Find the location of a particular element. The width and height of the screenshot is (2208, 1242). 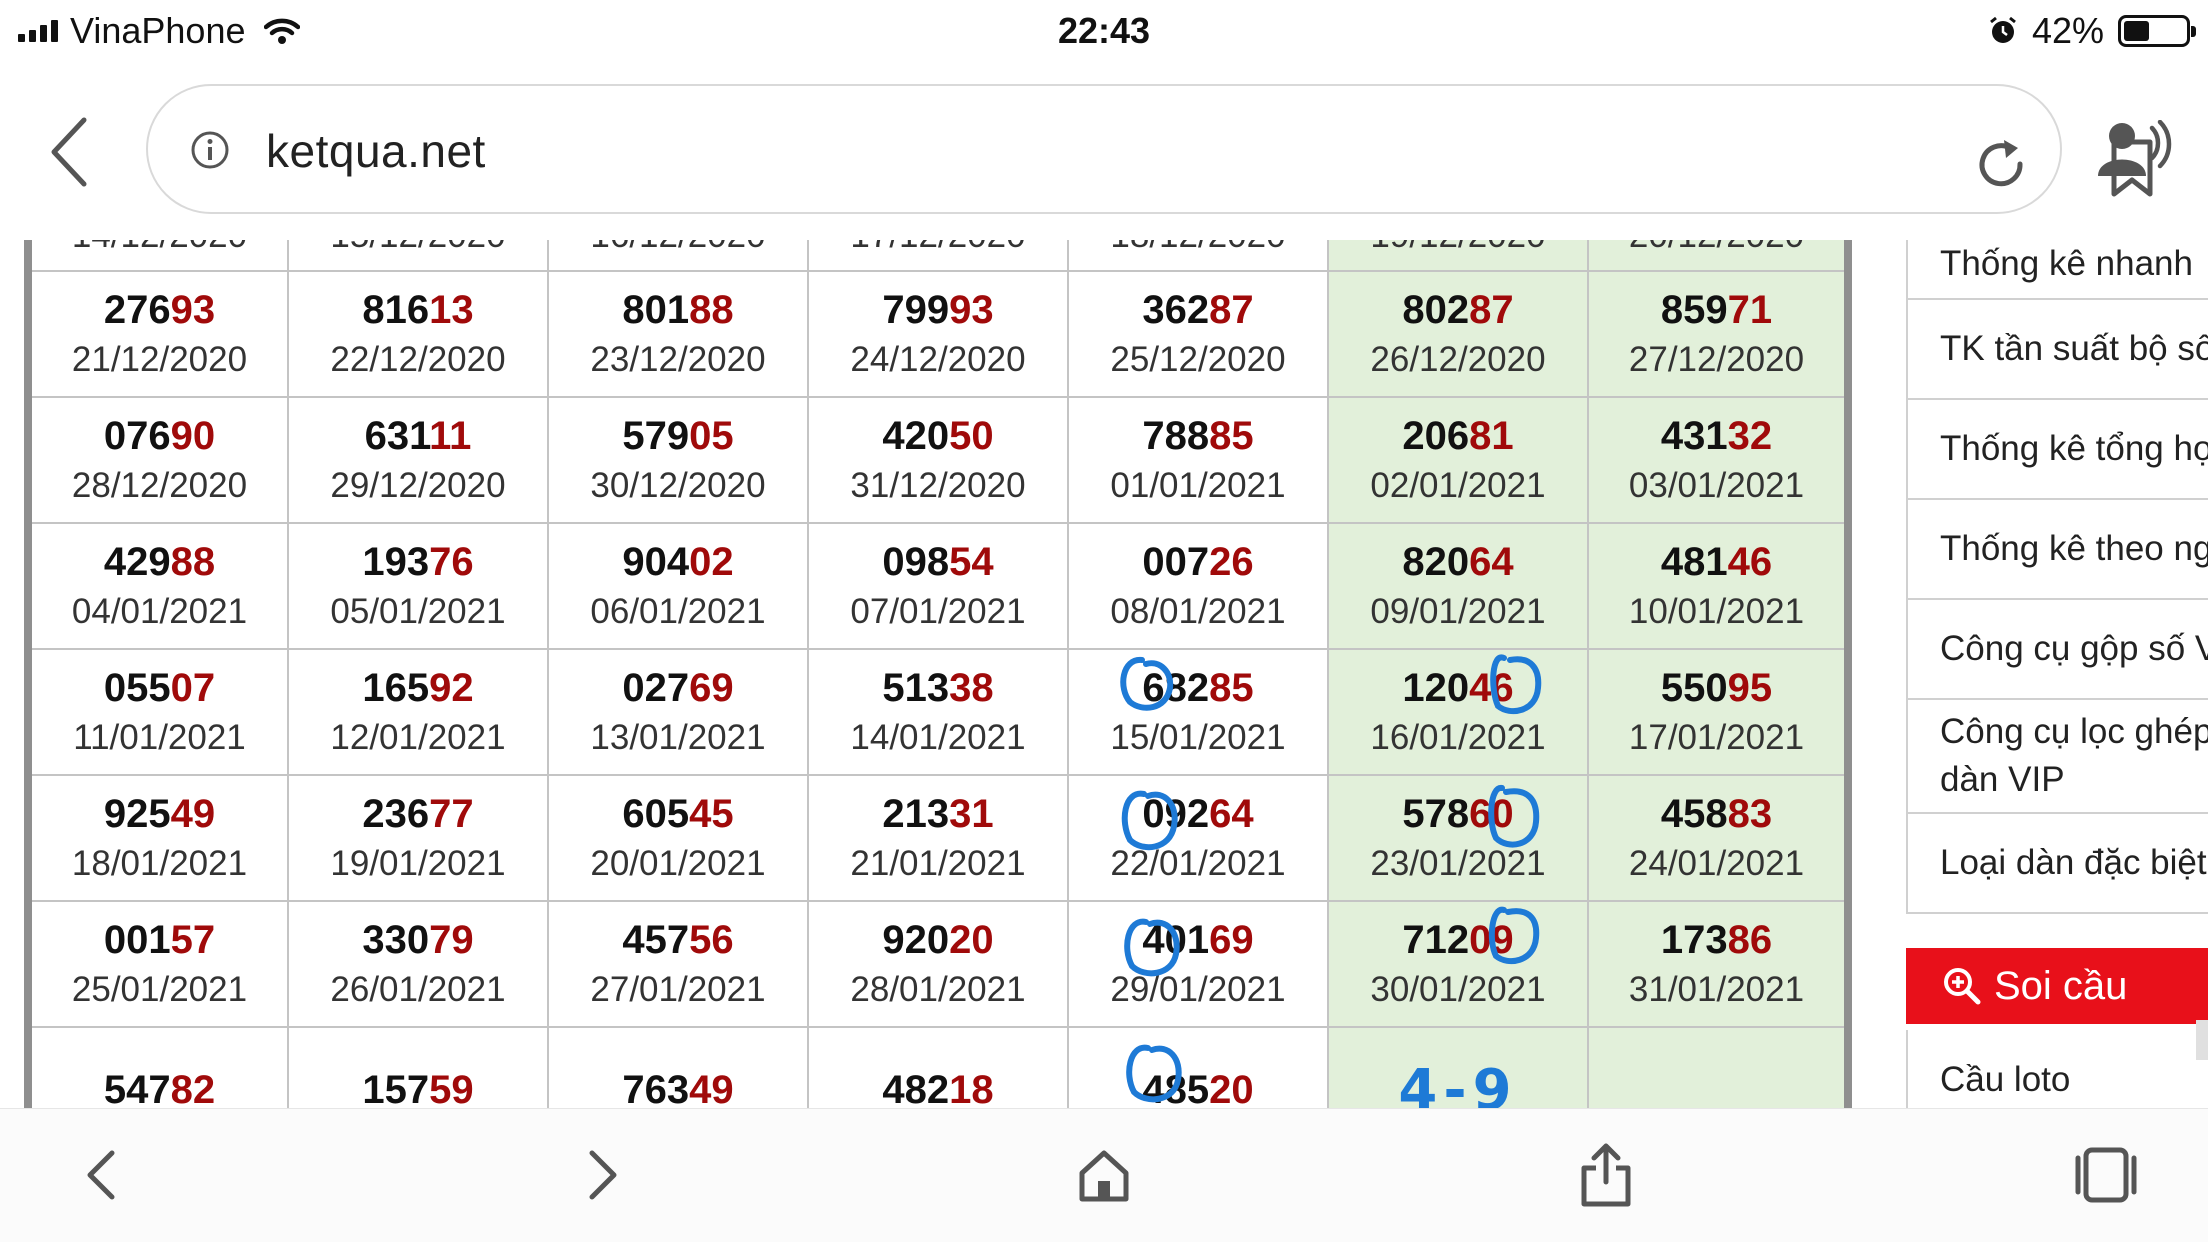

result-number: 51338 is located at coordinates (938, 688).